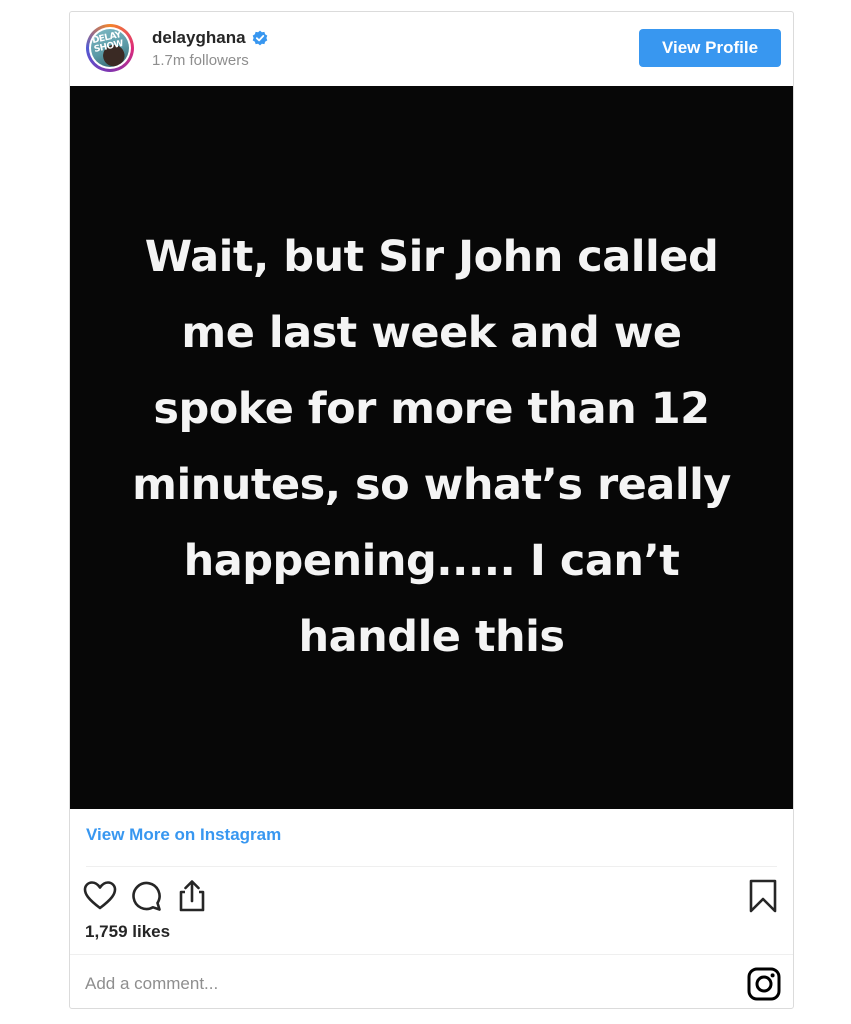  Describe the element at coordinates (763, 896) in the screenshot. I see `bookmark-icon` at that location.